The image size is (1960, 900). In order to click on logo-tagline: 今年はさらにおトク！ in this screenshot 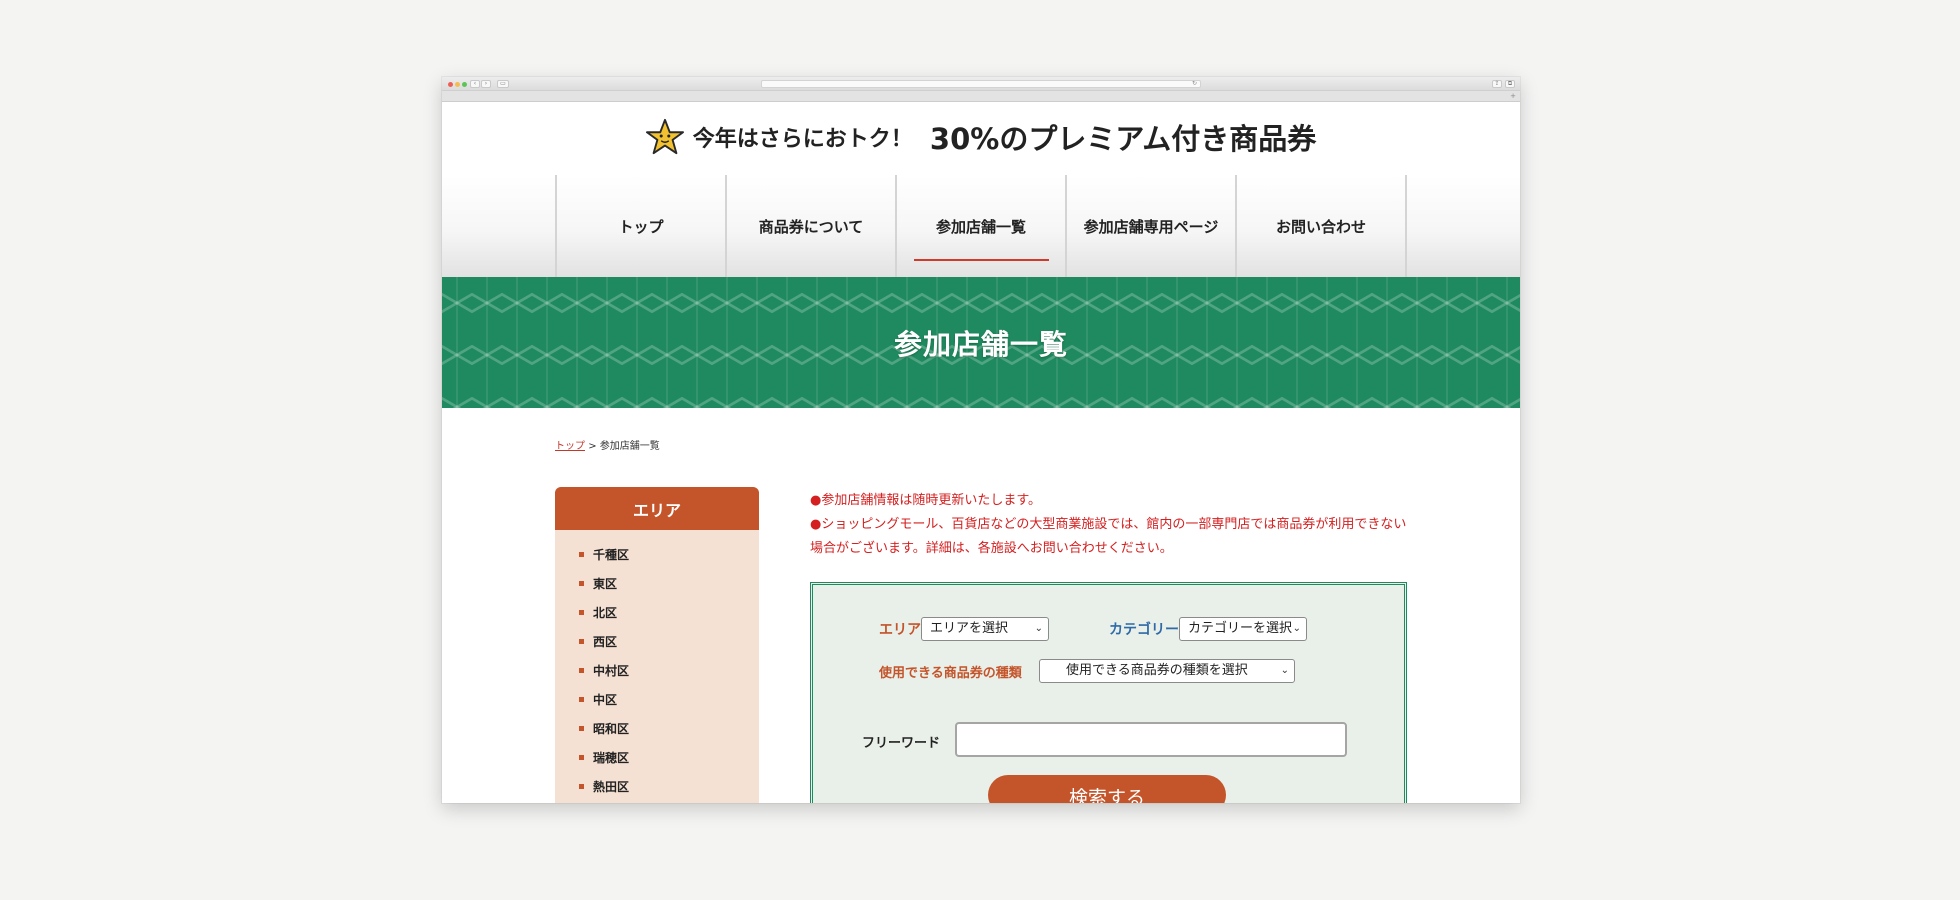, I will do `click(802, 139)`.